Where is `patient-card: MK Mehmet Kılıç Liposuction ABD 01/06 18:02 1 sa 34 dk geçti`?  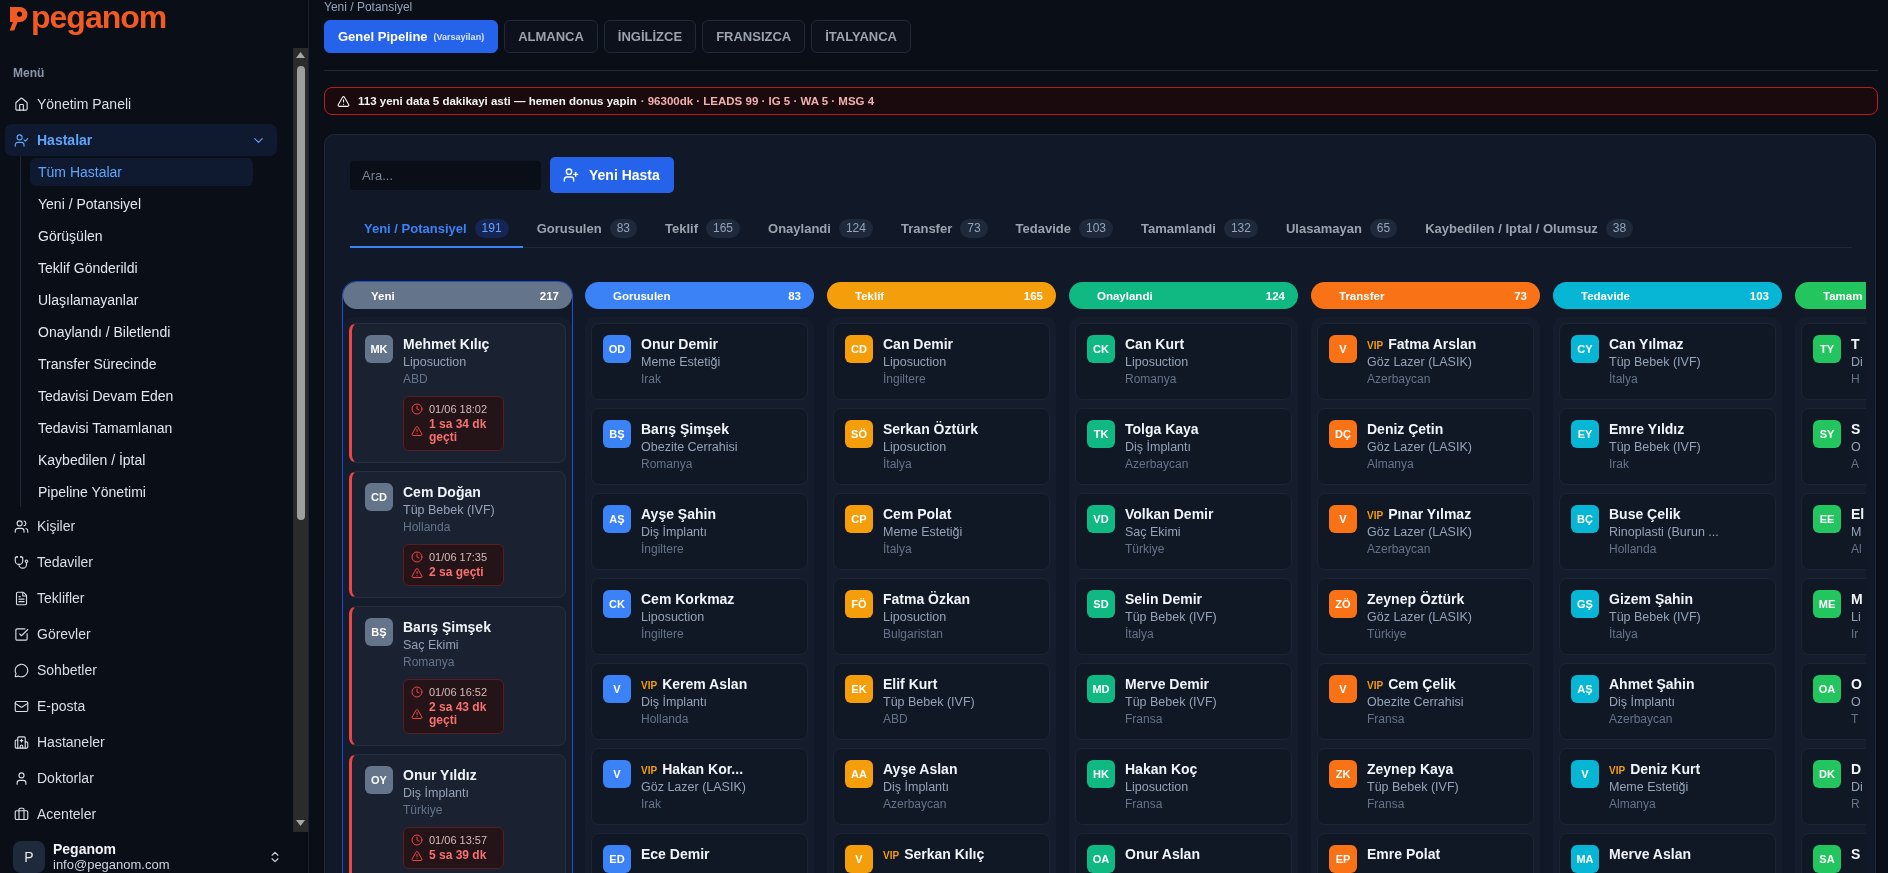 patient-card: MK Mehmet Kılıç Liposuction ABD 01/06 18:02 1 sa 34 dk geçti is located at coordinates (457, 393).